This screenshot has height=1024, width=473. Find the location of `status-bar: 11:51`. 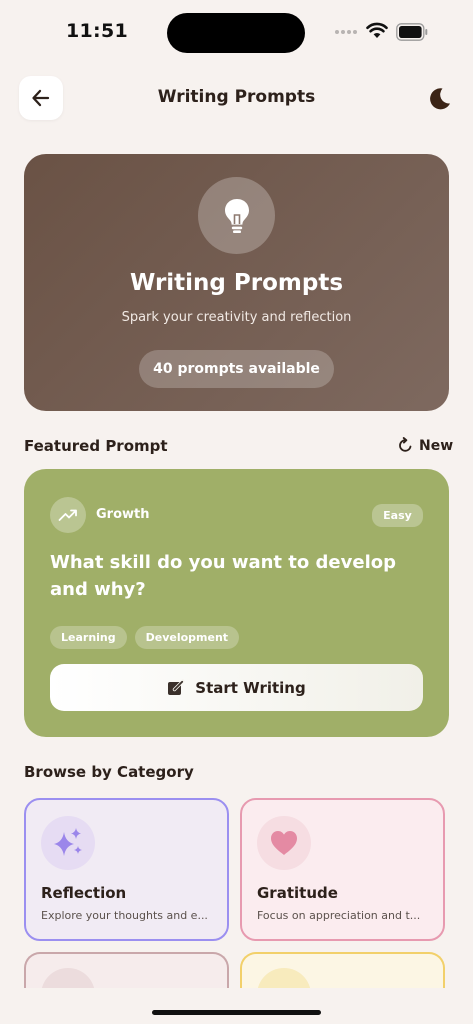

status-bar: 11:51 is located at coordinates (236, 32).